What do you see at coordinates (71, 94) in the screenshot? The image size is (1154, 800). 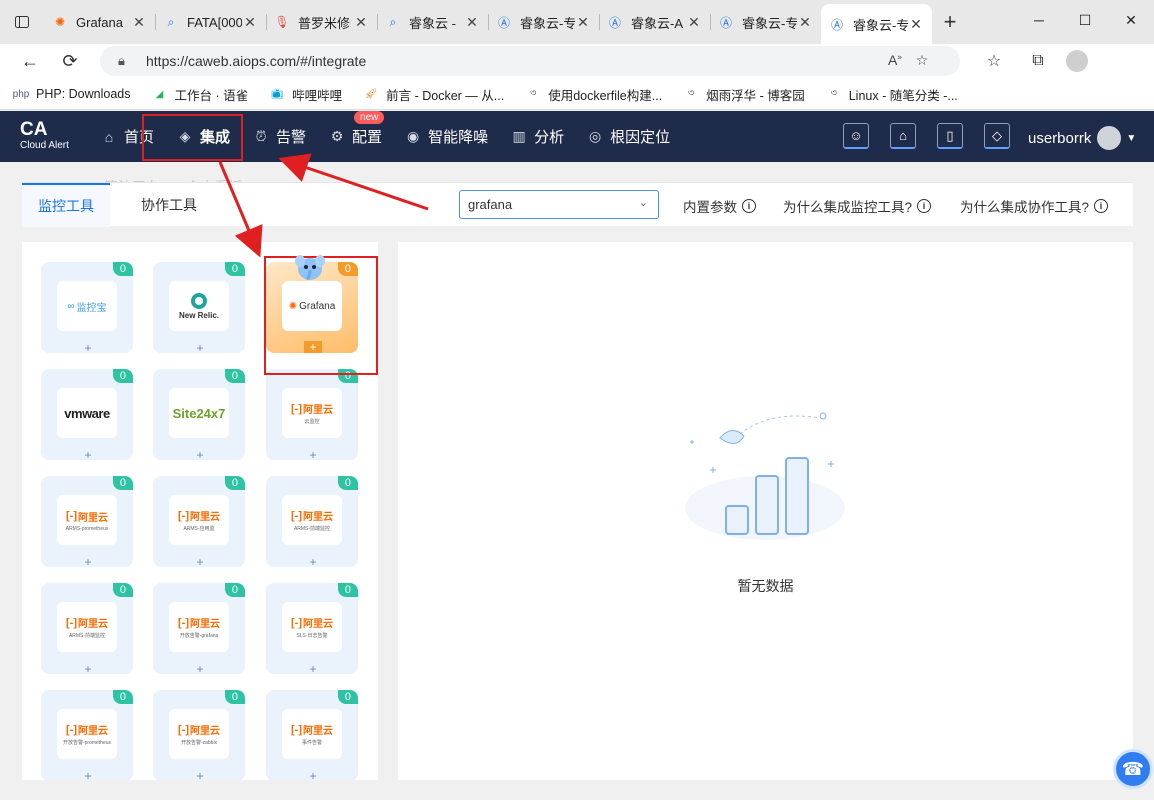 I see `bookmark-item: php PHP: Downloads` at bounding box center [71, 94].